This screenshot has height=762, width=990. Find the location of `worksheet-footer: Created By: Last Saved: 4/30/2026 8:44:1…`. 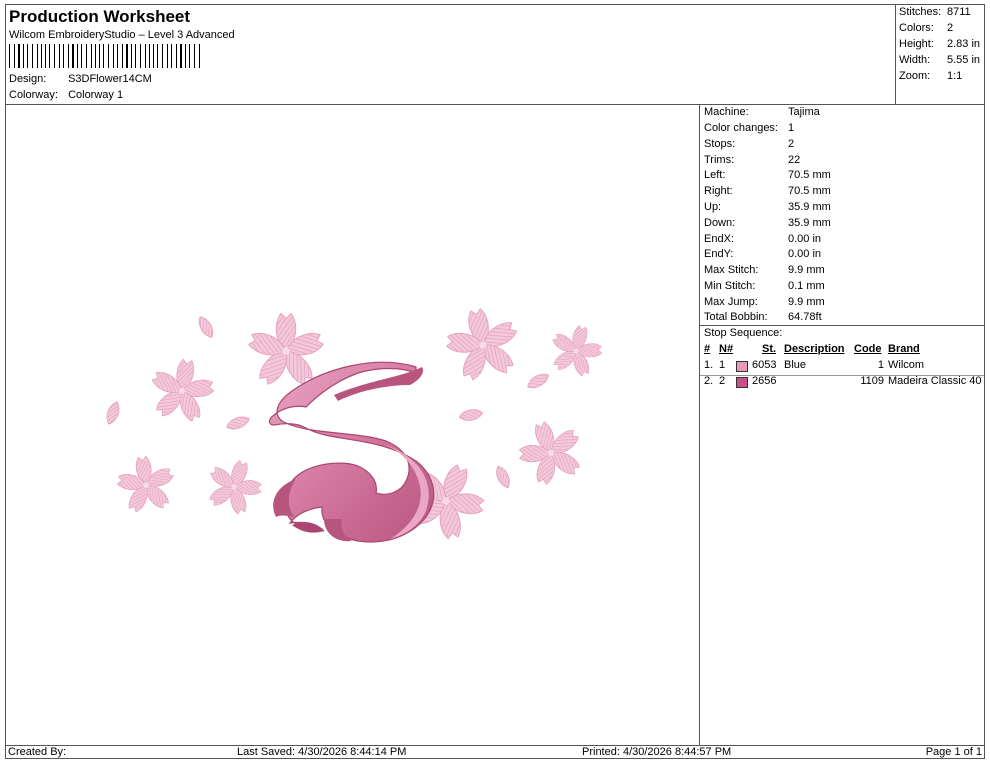

worksheet-footer: Created By: Last Saved: 4/30/2026 8:44:1… is located at coordinates (495, 751).